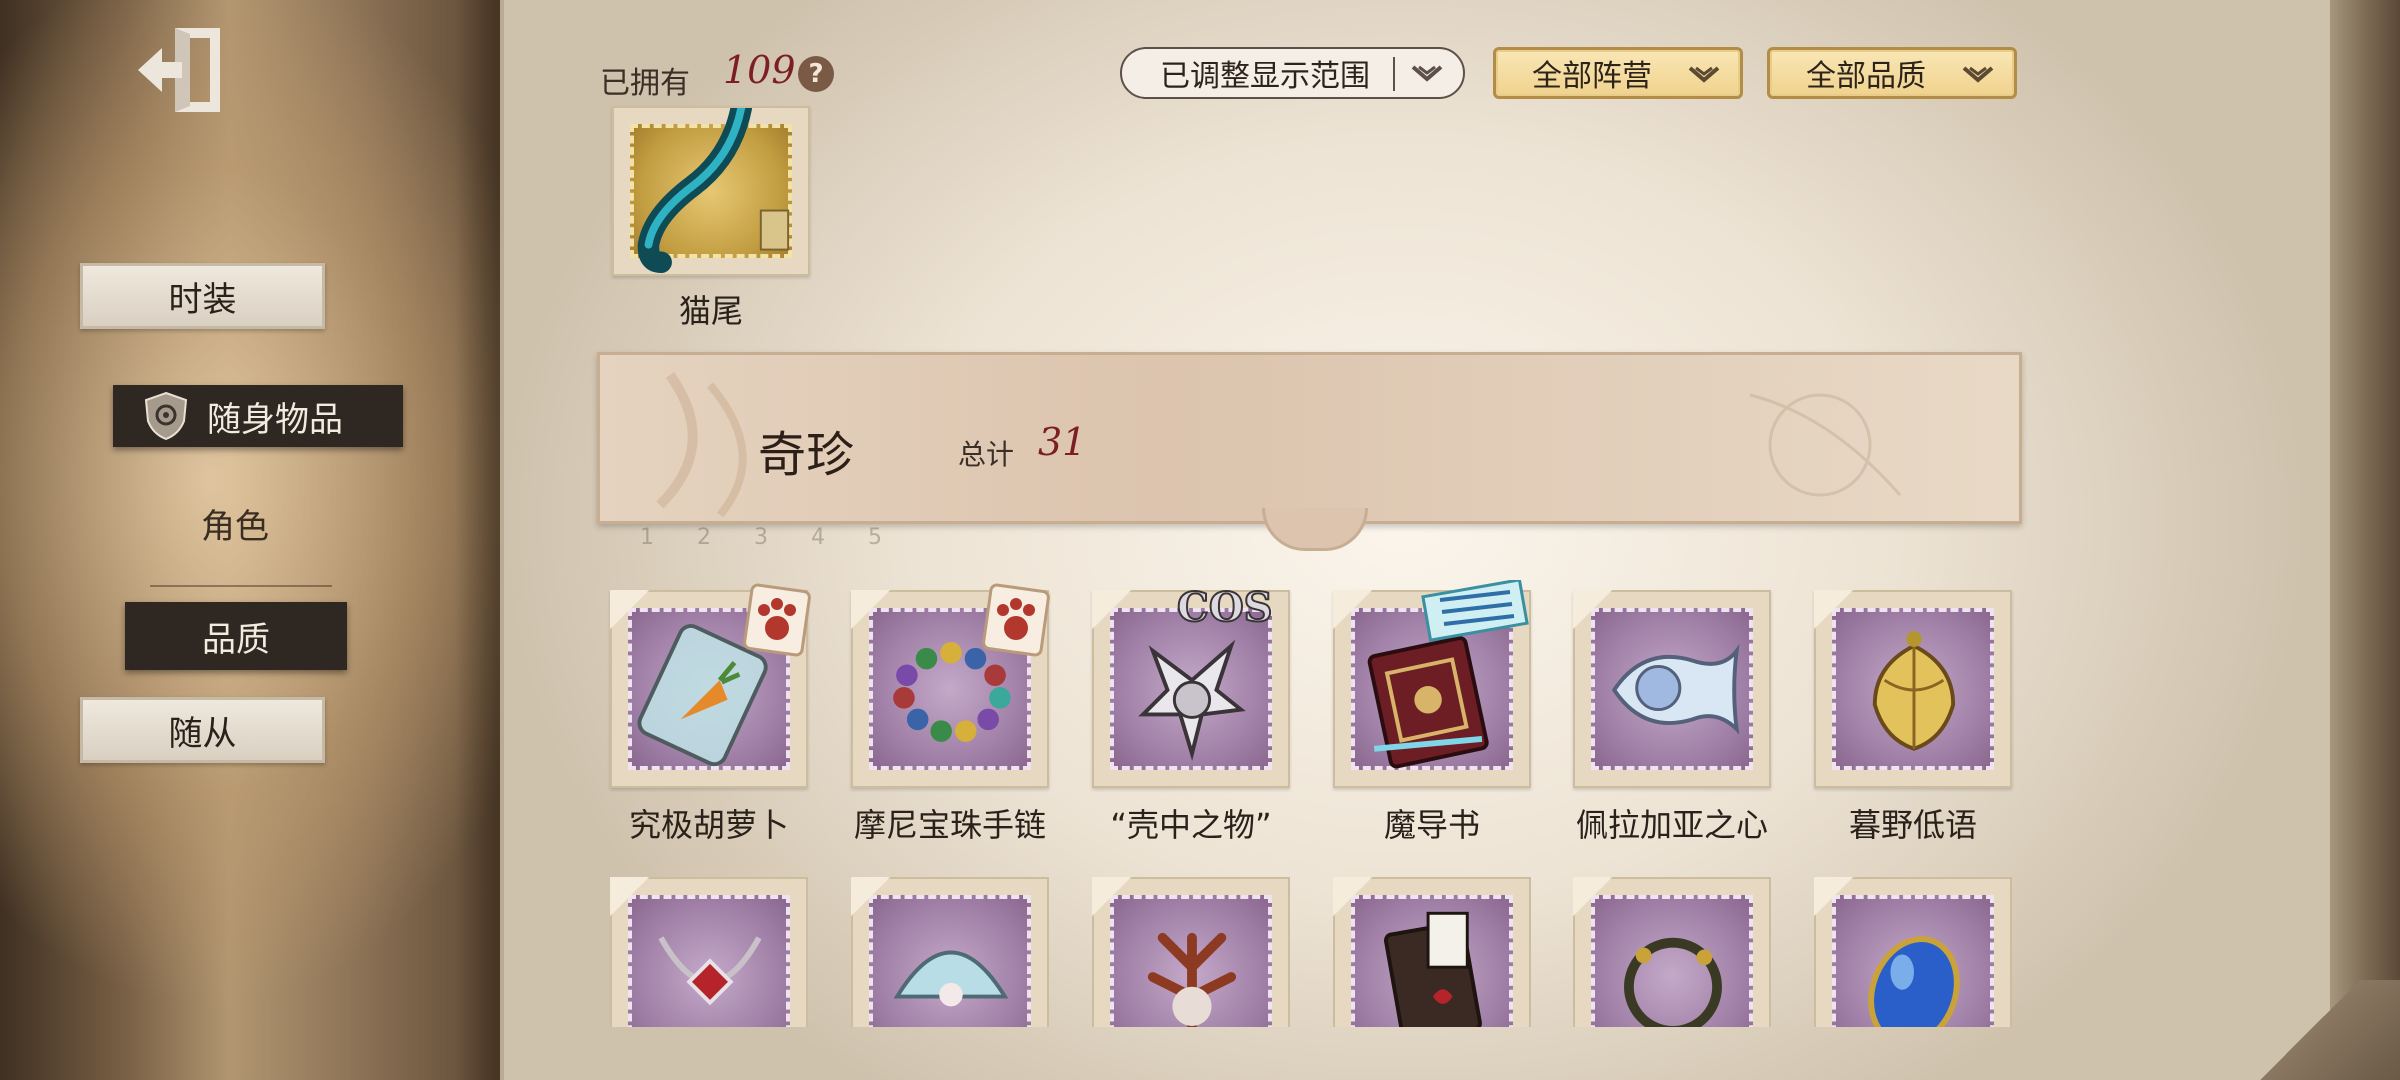 This screenshot has width=2400, height=1080. I want to click on item-blue-gem-heart, so click(1913, 952).